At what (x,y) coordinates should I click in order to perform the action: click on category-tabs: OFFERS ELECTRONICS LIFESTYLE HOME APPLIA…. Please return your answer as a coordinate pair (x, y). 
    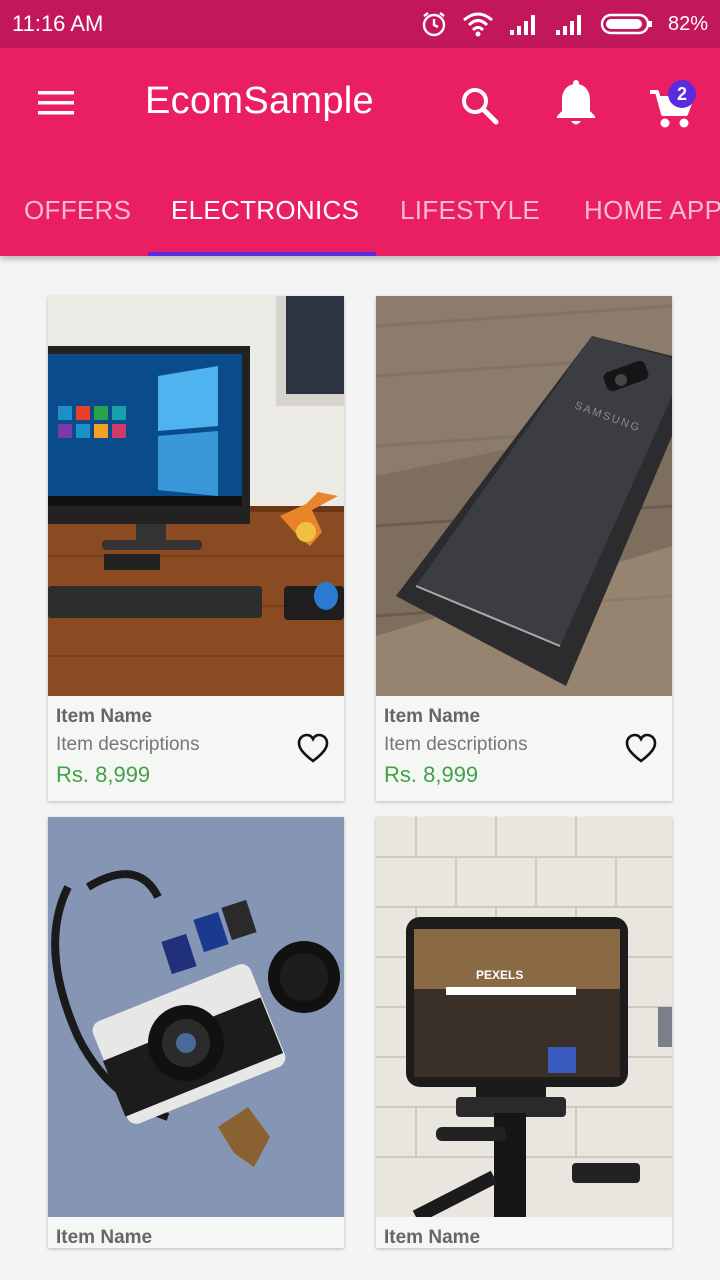
    Looking at the image, I should click on (360, 210).